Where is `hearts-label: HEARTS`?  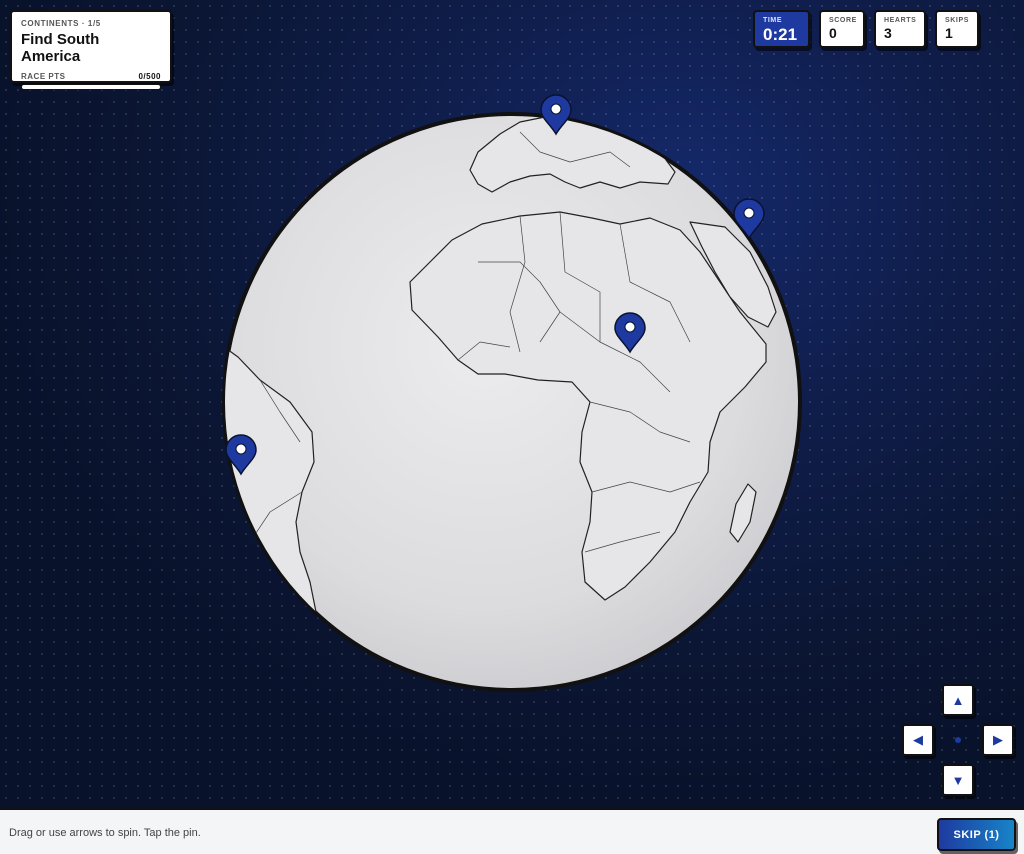 hearts-label: HEARTS is located at coordinates (900, 20).